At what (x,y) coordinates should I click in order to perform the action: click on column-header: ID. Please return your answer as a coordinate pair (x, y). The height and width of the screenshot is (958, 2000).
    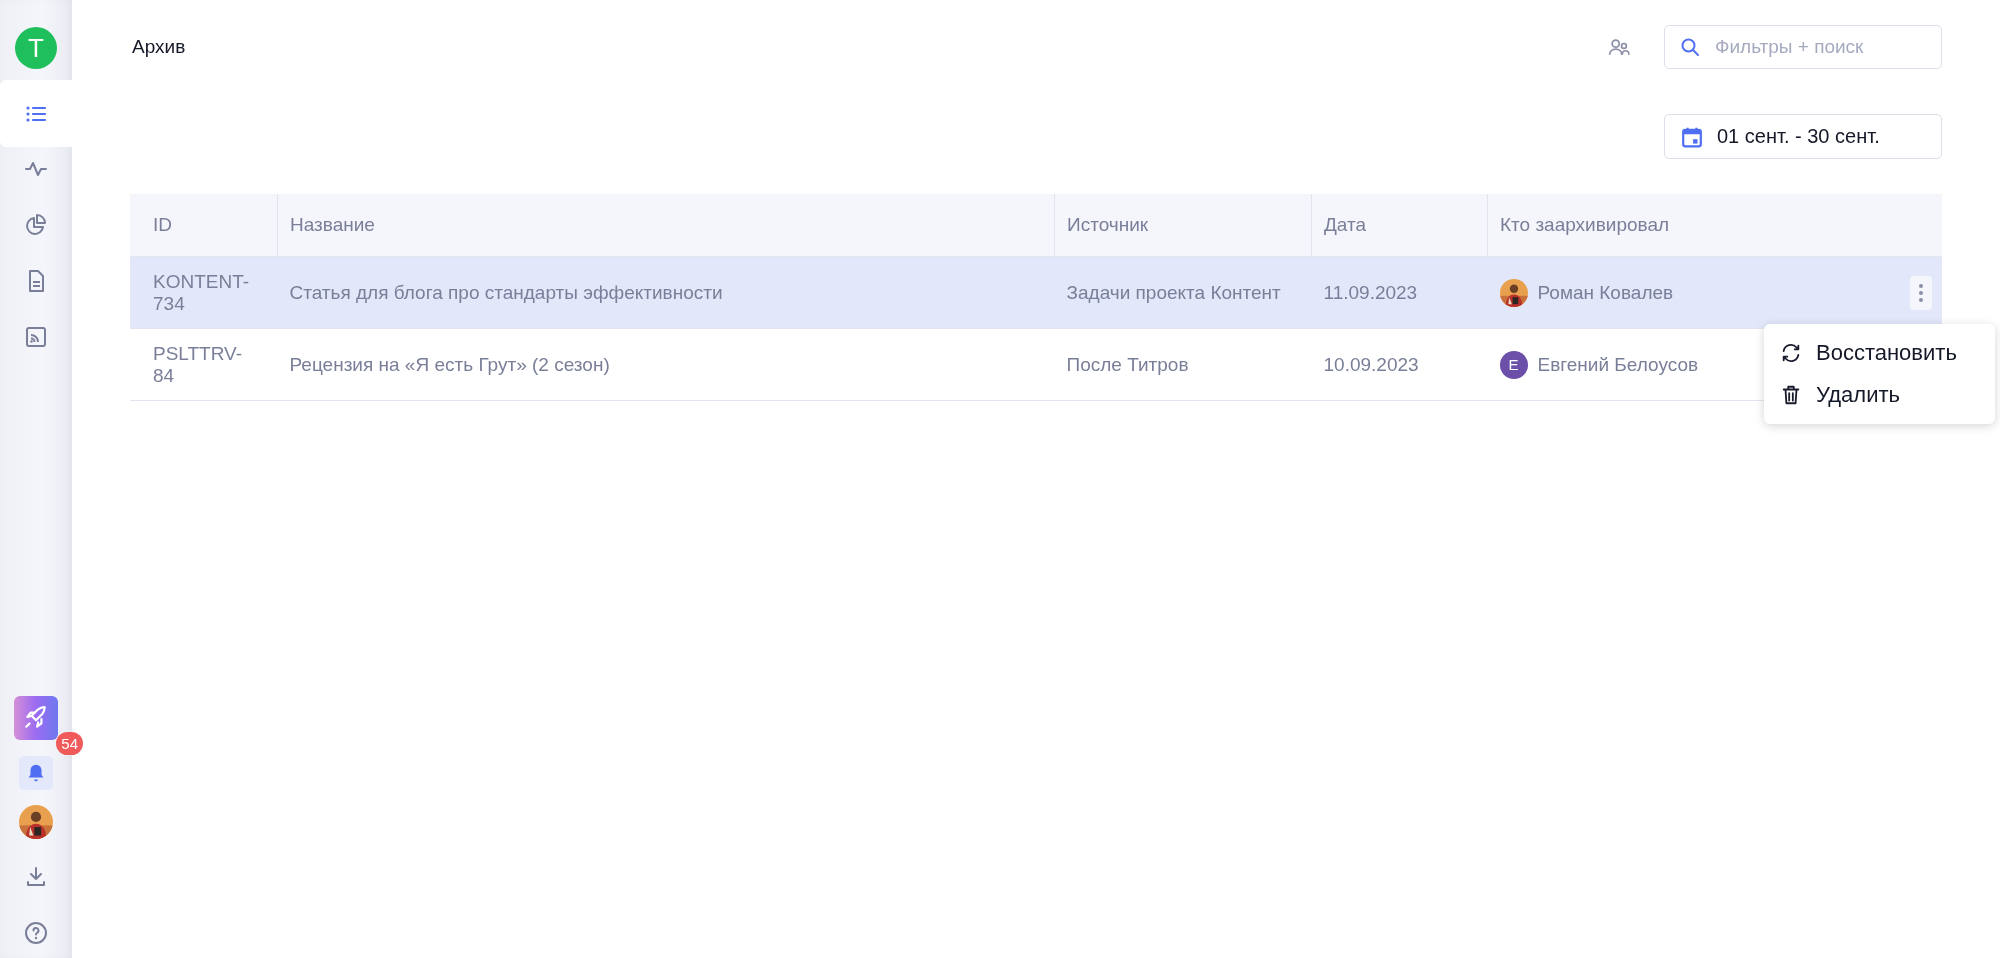
    Looking at the image, I should click on (204, 225).